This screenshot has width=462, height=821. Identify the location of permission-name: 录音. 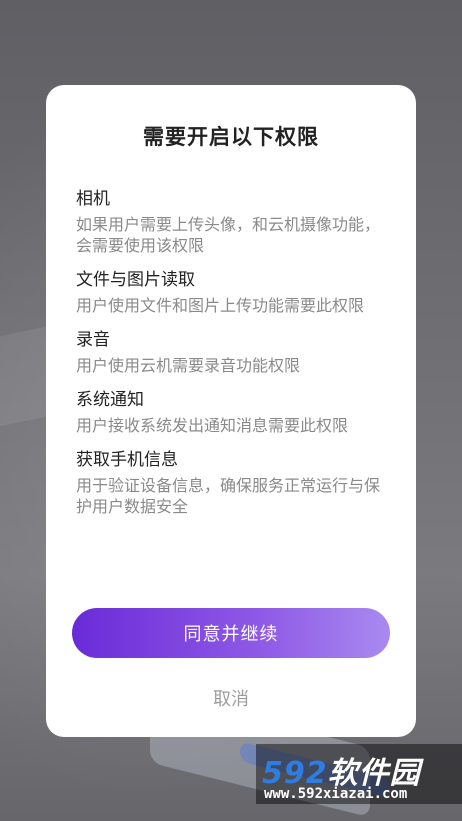
(93, 340).